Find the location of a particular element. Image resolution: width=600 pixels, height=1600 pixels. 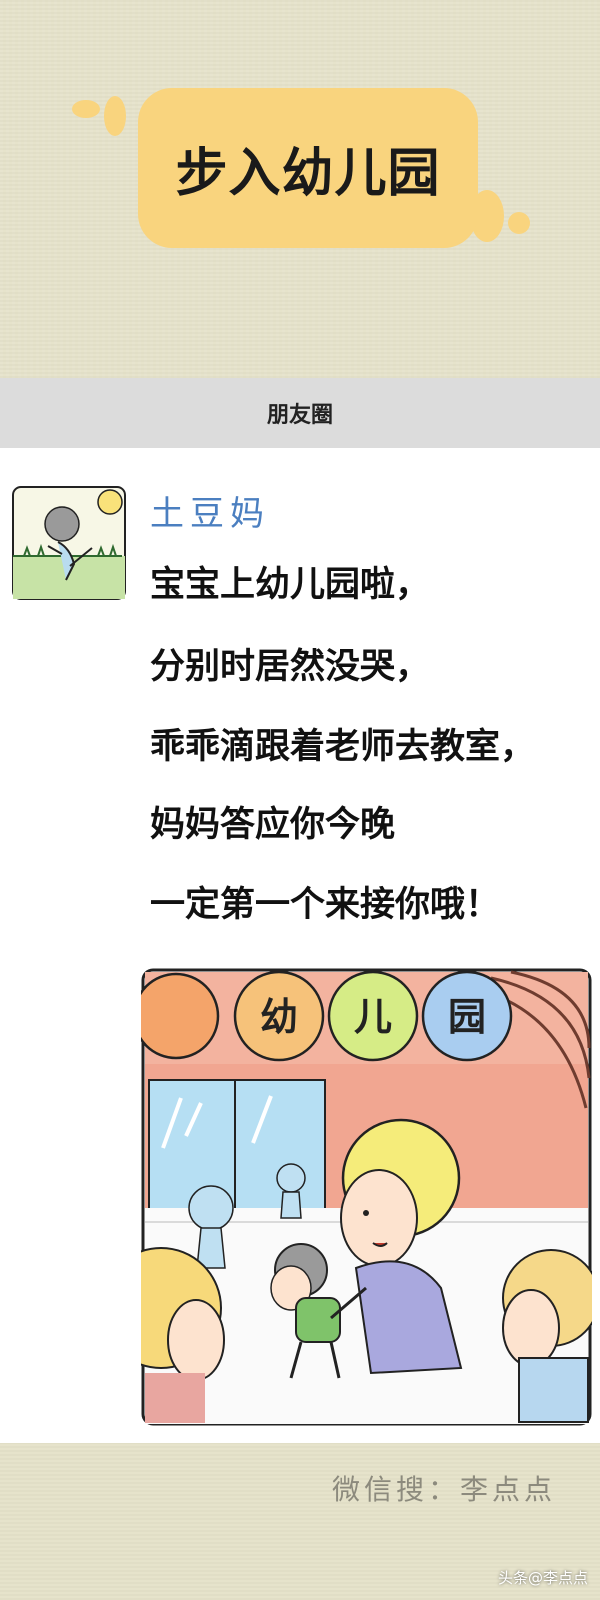

post-line: 宝宝上幼儿园啦， is located at coordinates (290, 585).